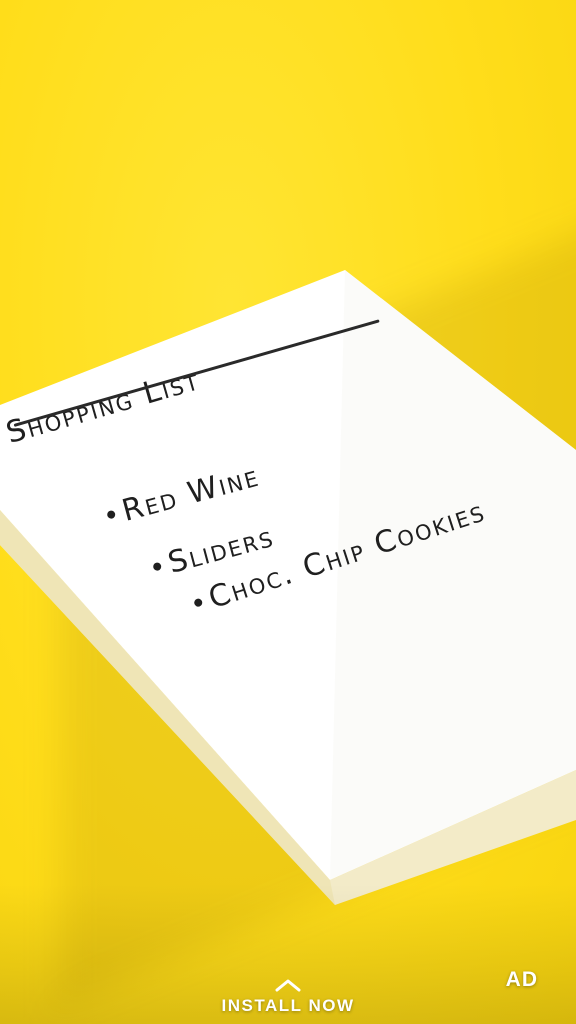  I want to click on ad-badge: AD, so click(521, 979).